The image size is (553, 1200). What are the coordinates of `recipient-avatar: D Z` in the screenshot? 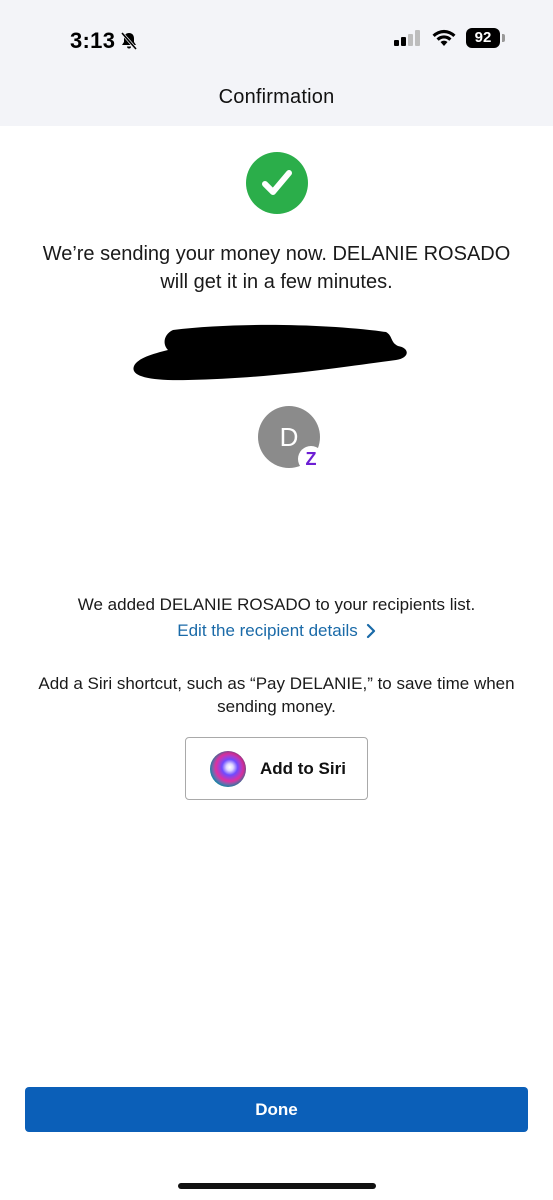 It's located at (291, 439).